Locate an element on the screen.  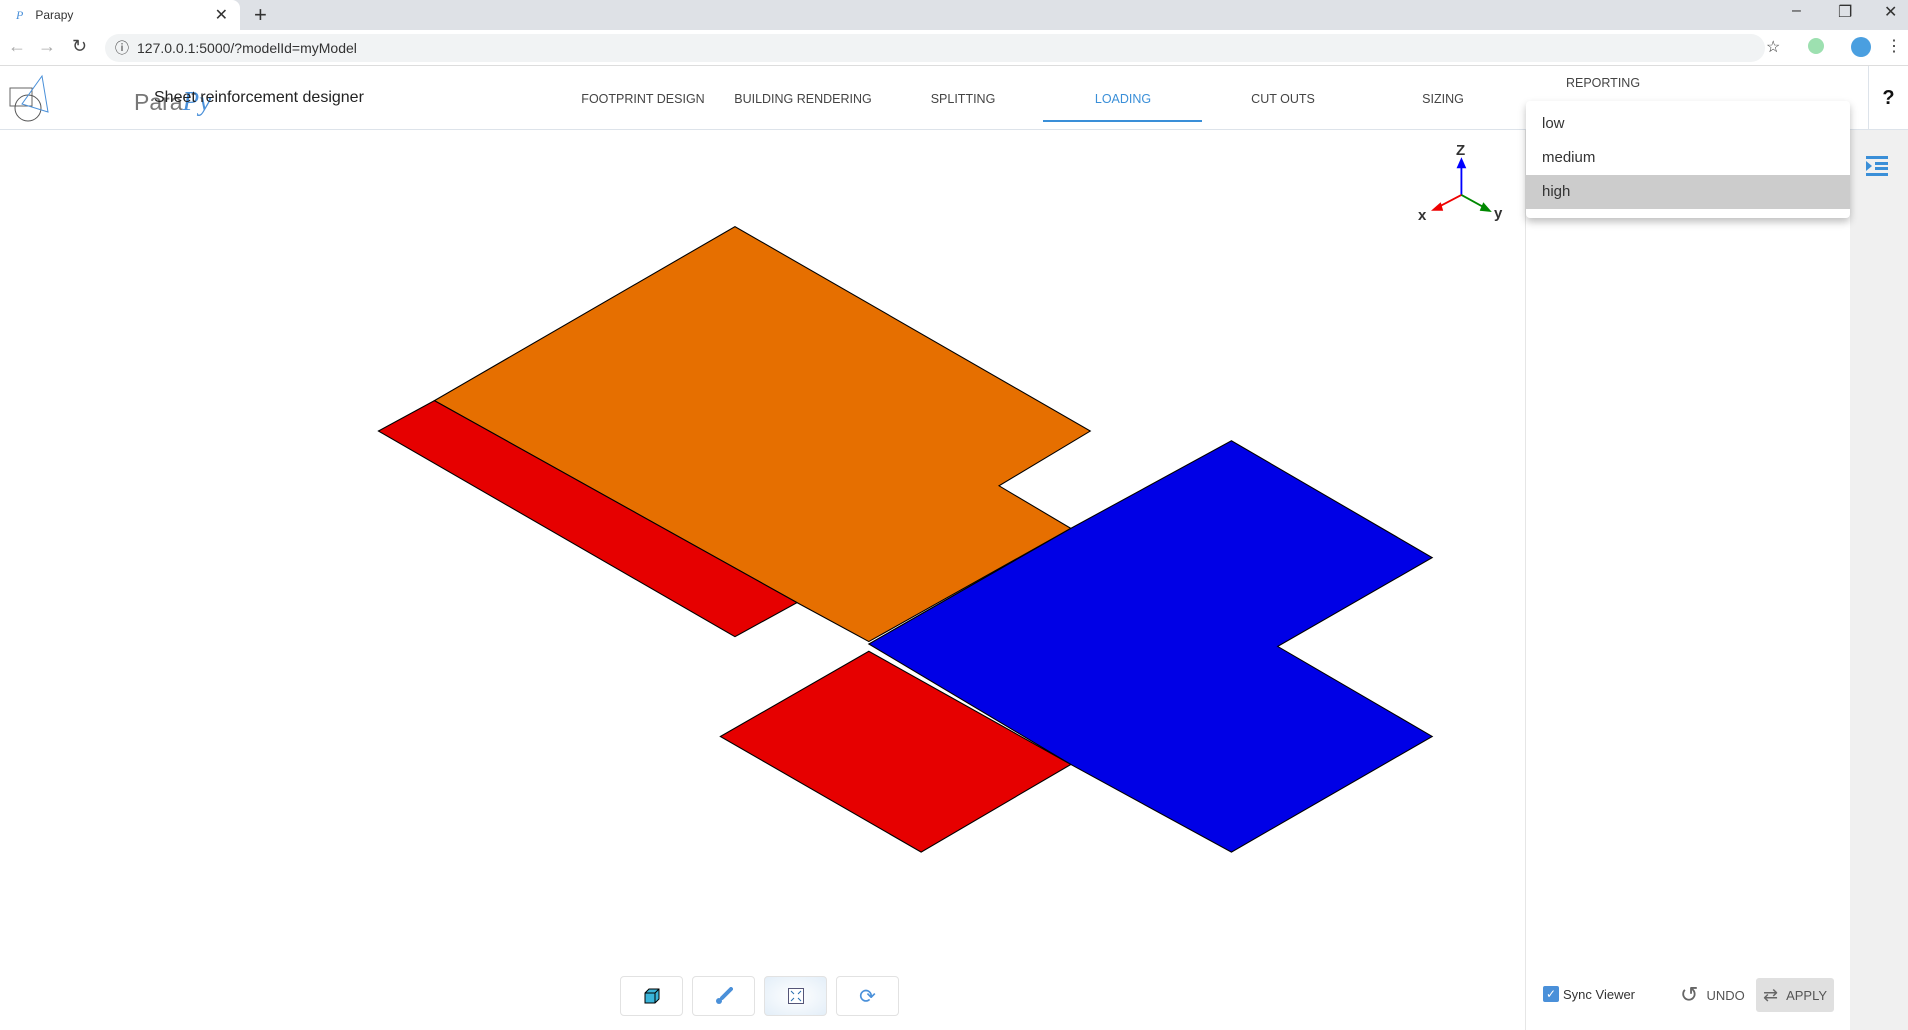
option-medium: medium is located at coordinates (1688, 158).